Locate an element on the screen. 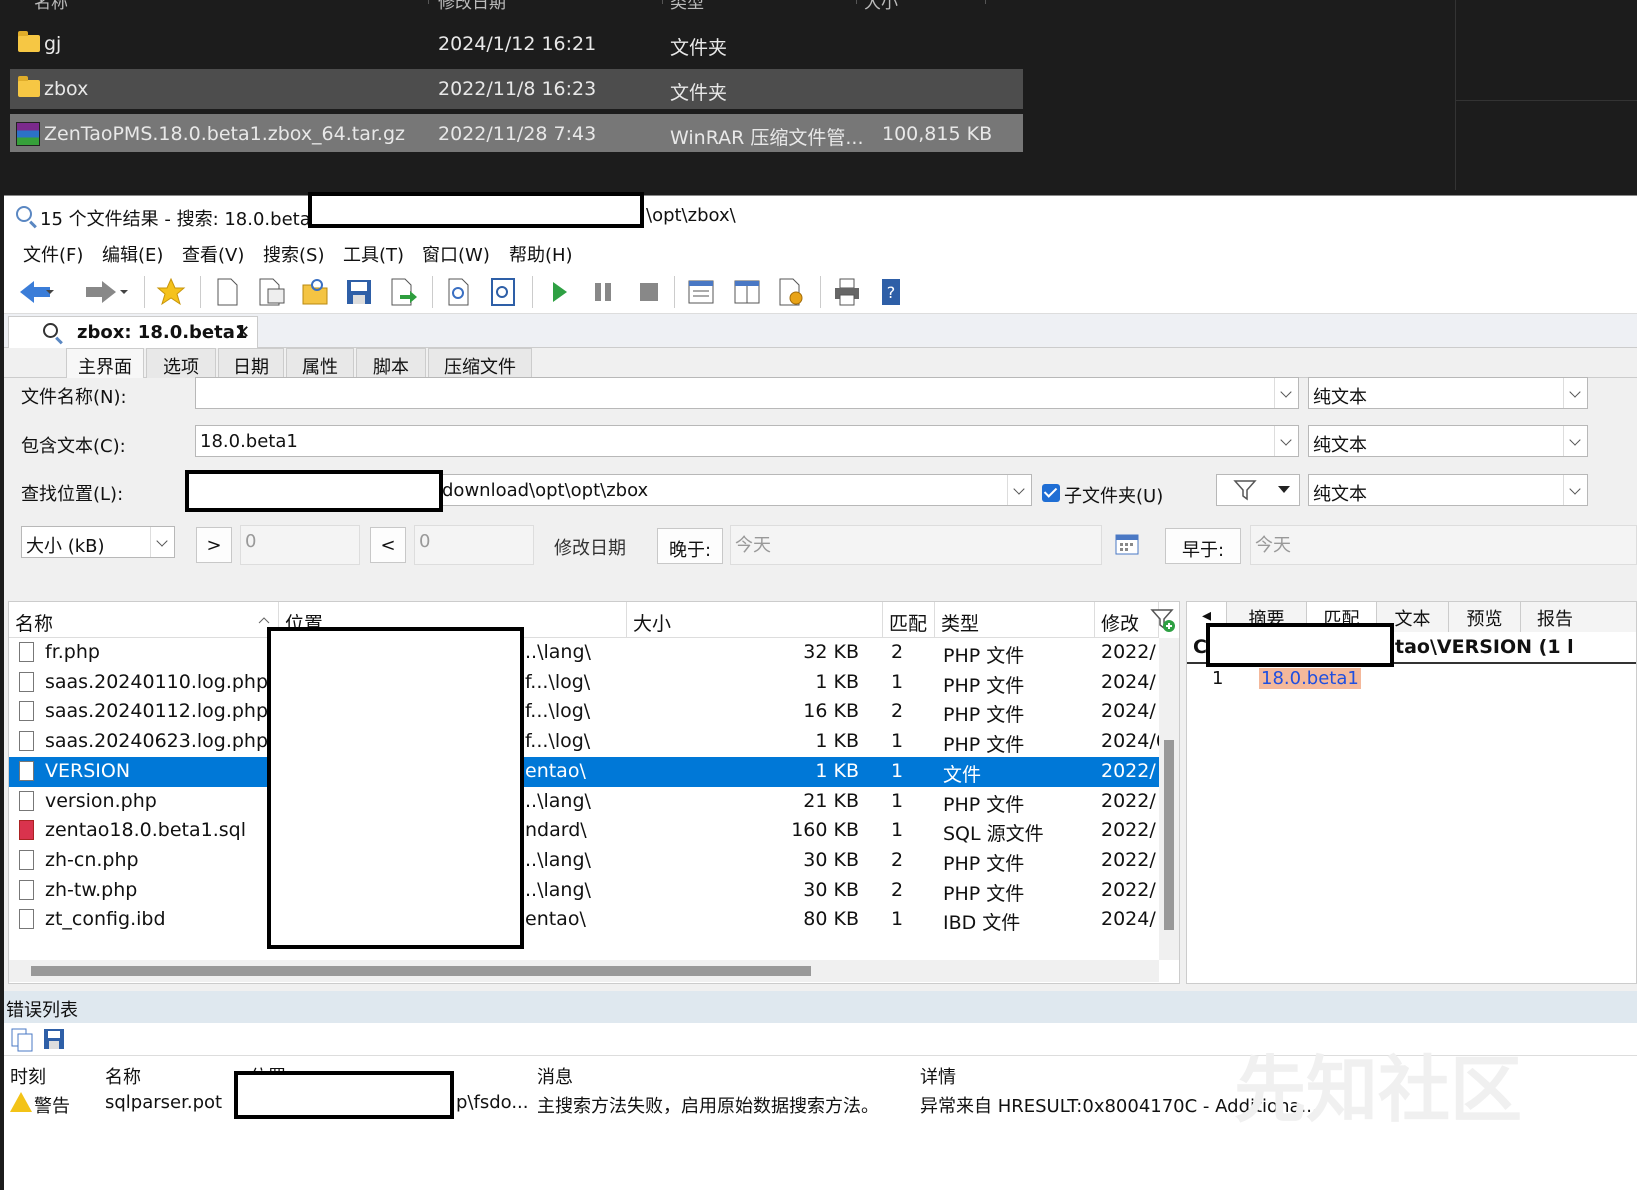 This screenshot has width=1637, height=1190. tab-preview: 预览 is located at coordinates (1485, 617).